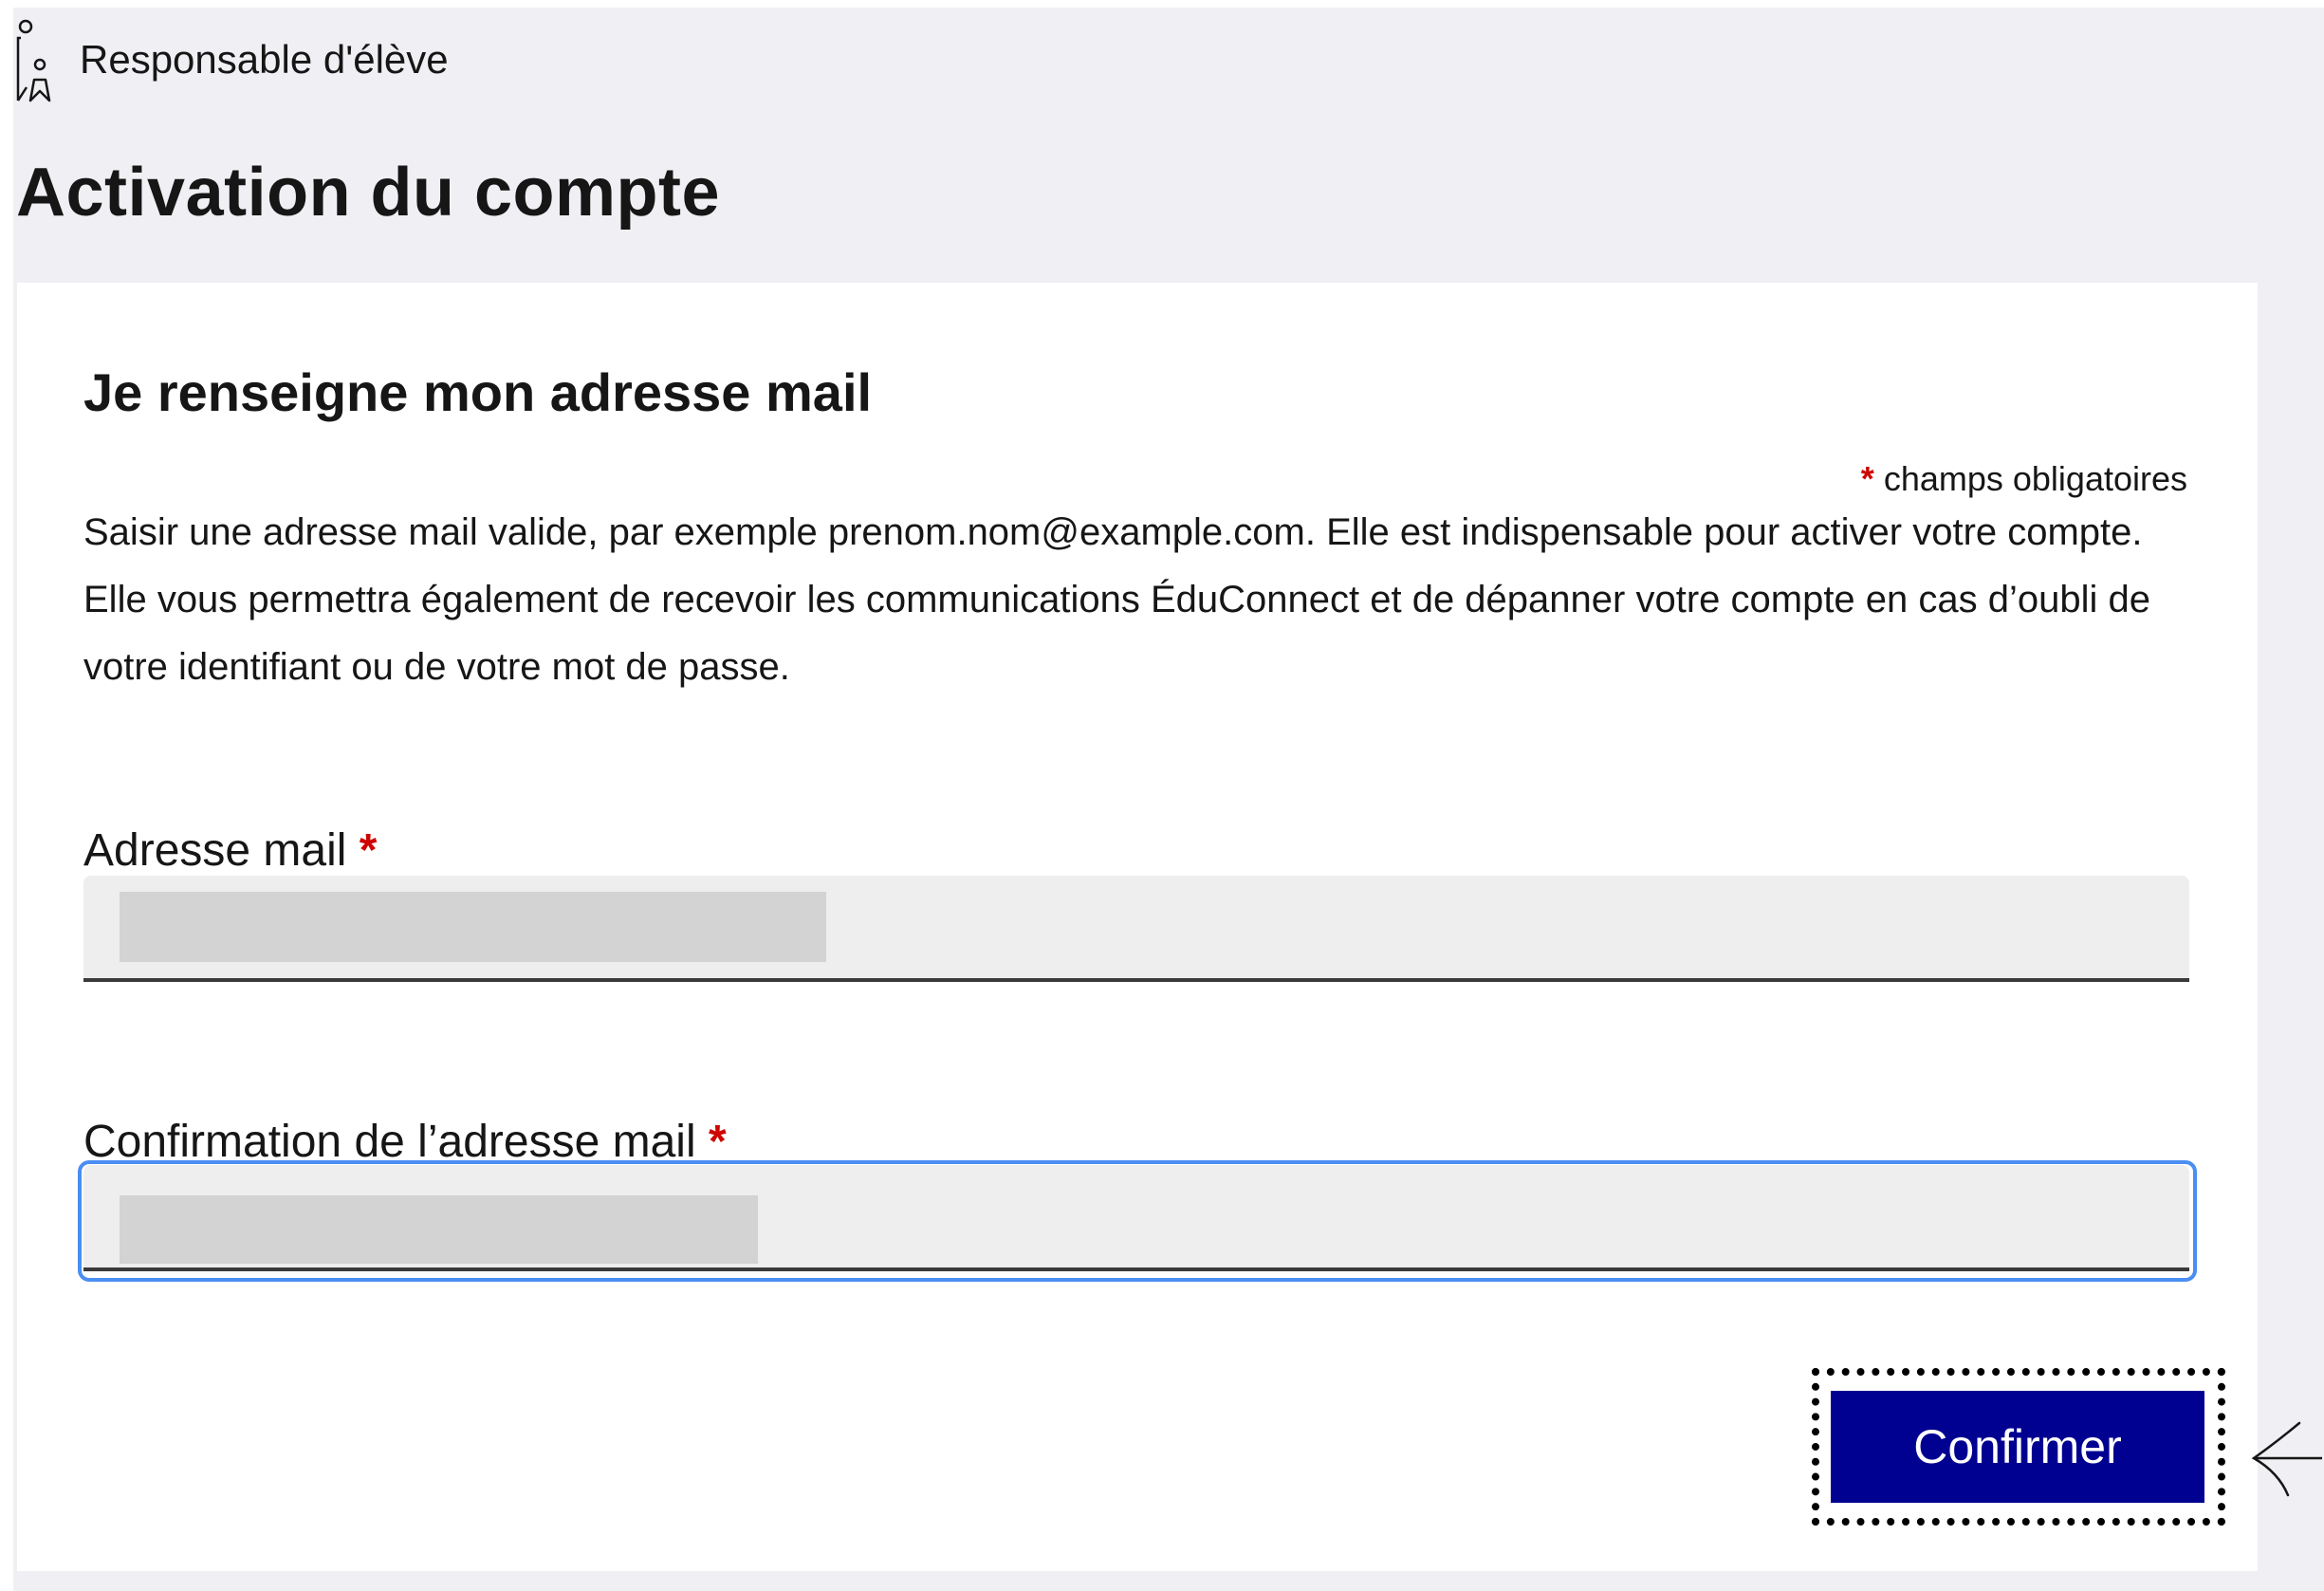 Image resolution: width=2324 pixels, height=1591 pixels. What do you see at coordinates (264, 59) in the screenshot?
I see `role-label: Responsable d'élève` at bounding box center [264, 59].